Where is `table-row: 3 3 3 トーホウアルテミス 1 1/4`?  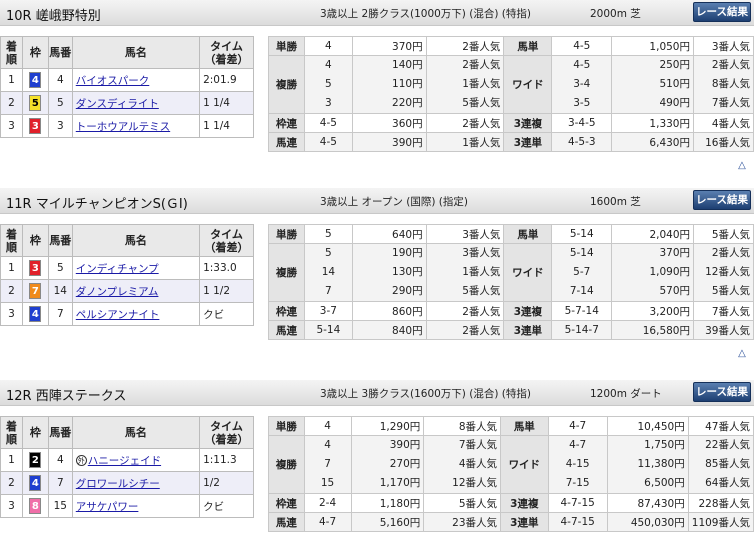 table-row: 3 3 3 トーホウアルテミス 1 1/4 is located at coordinates (127, 126).